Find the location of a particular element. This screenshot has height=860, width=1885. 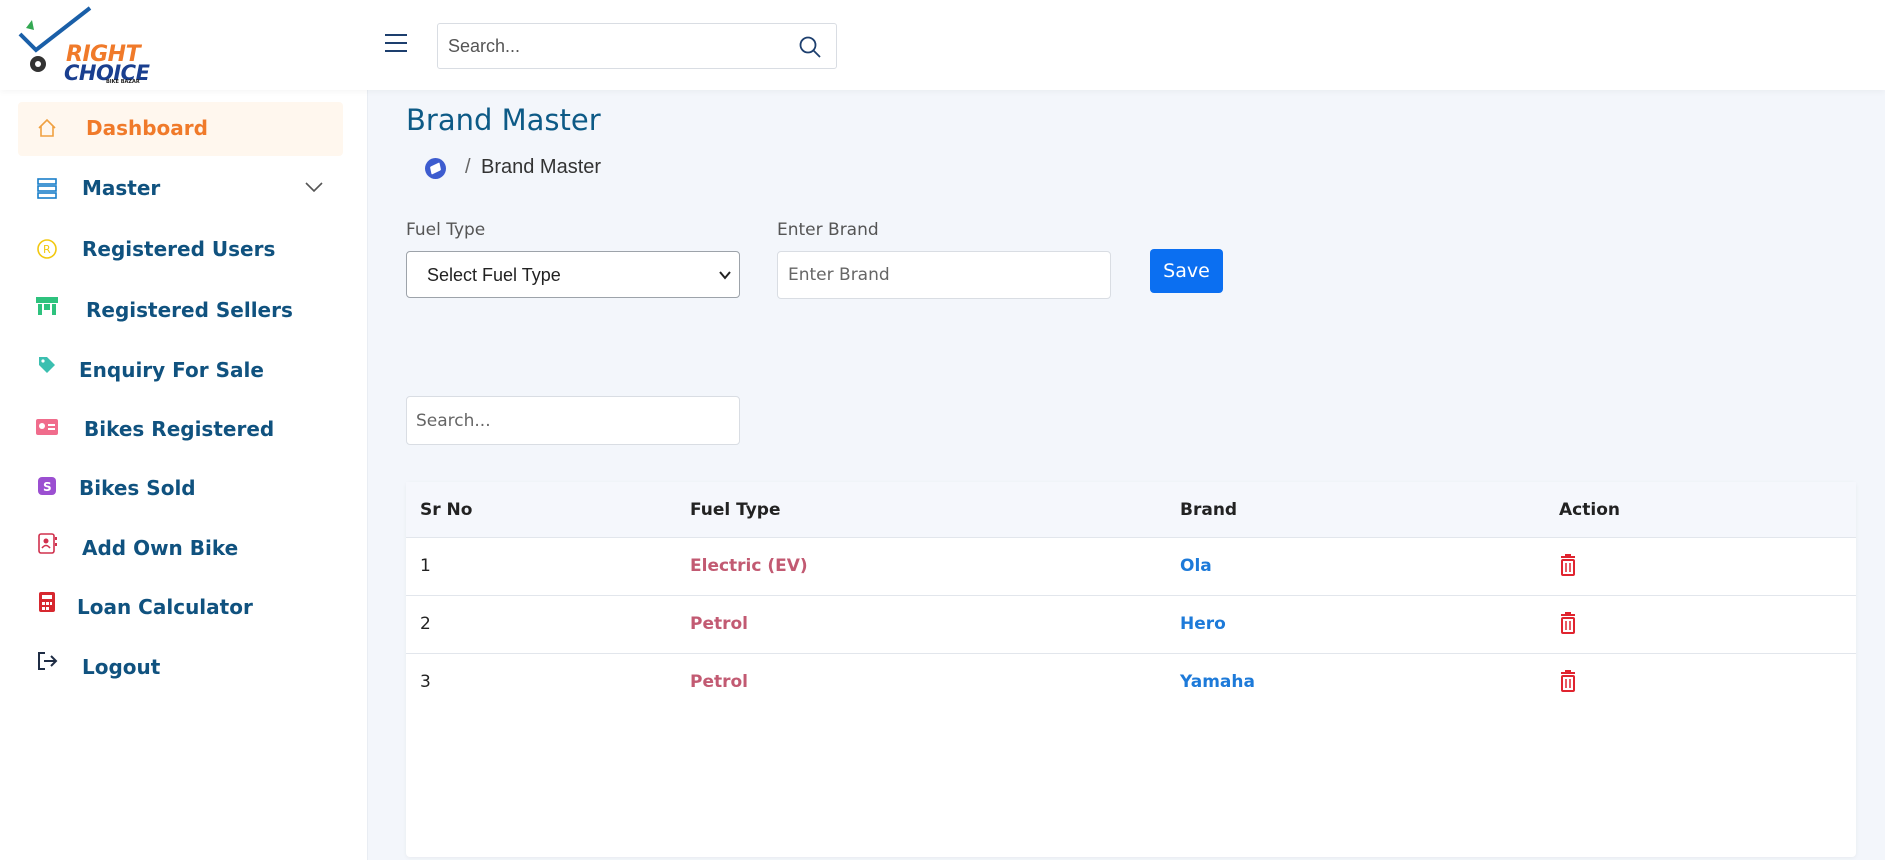

sidebar-item-label: Master is located at coordinates (121, 188).